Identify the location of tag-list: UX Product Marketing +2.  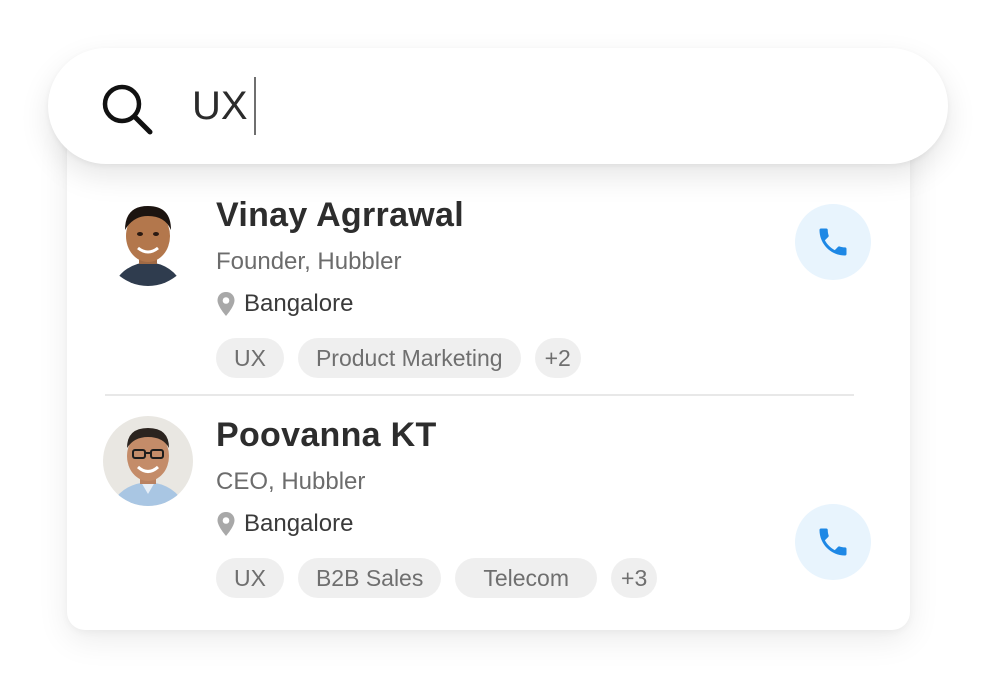
(405, 358).